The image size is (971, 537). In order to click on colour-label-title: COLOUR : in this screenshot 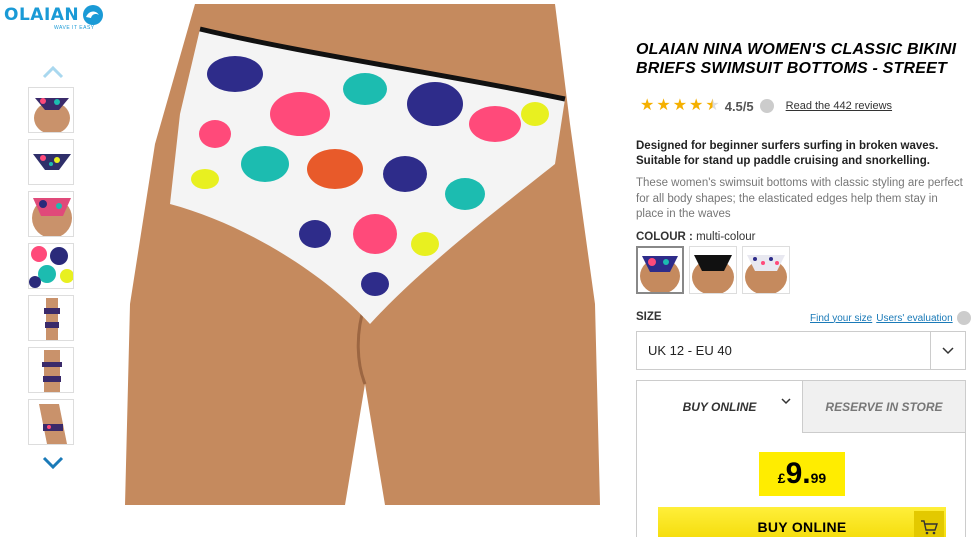, I will do `click(664, 237)`.